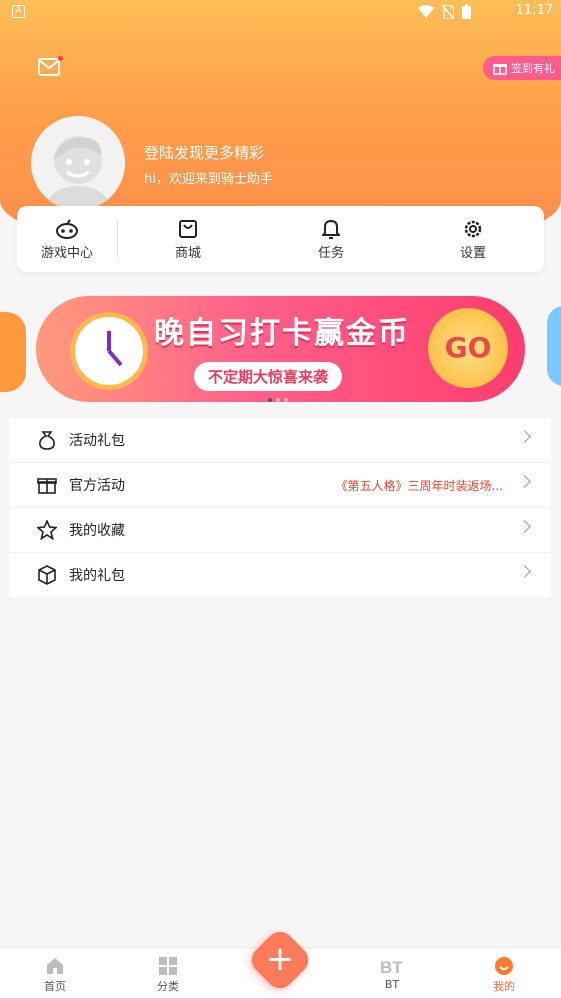 The image size is (561, 998). What do you see at coordinates (331, 239) in the screenshot?
I see `quick-item-tasks: 任务` at bounding box center [331, 239].